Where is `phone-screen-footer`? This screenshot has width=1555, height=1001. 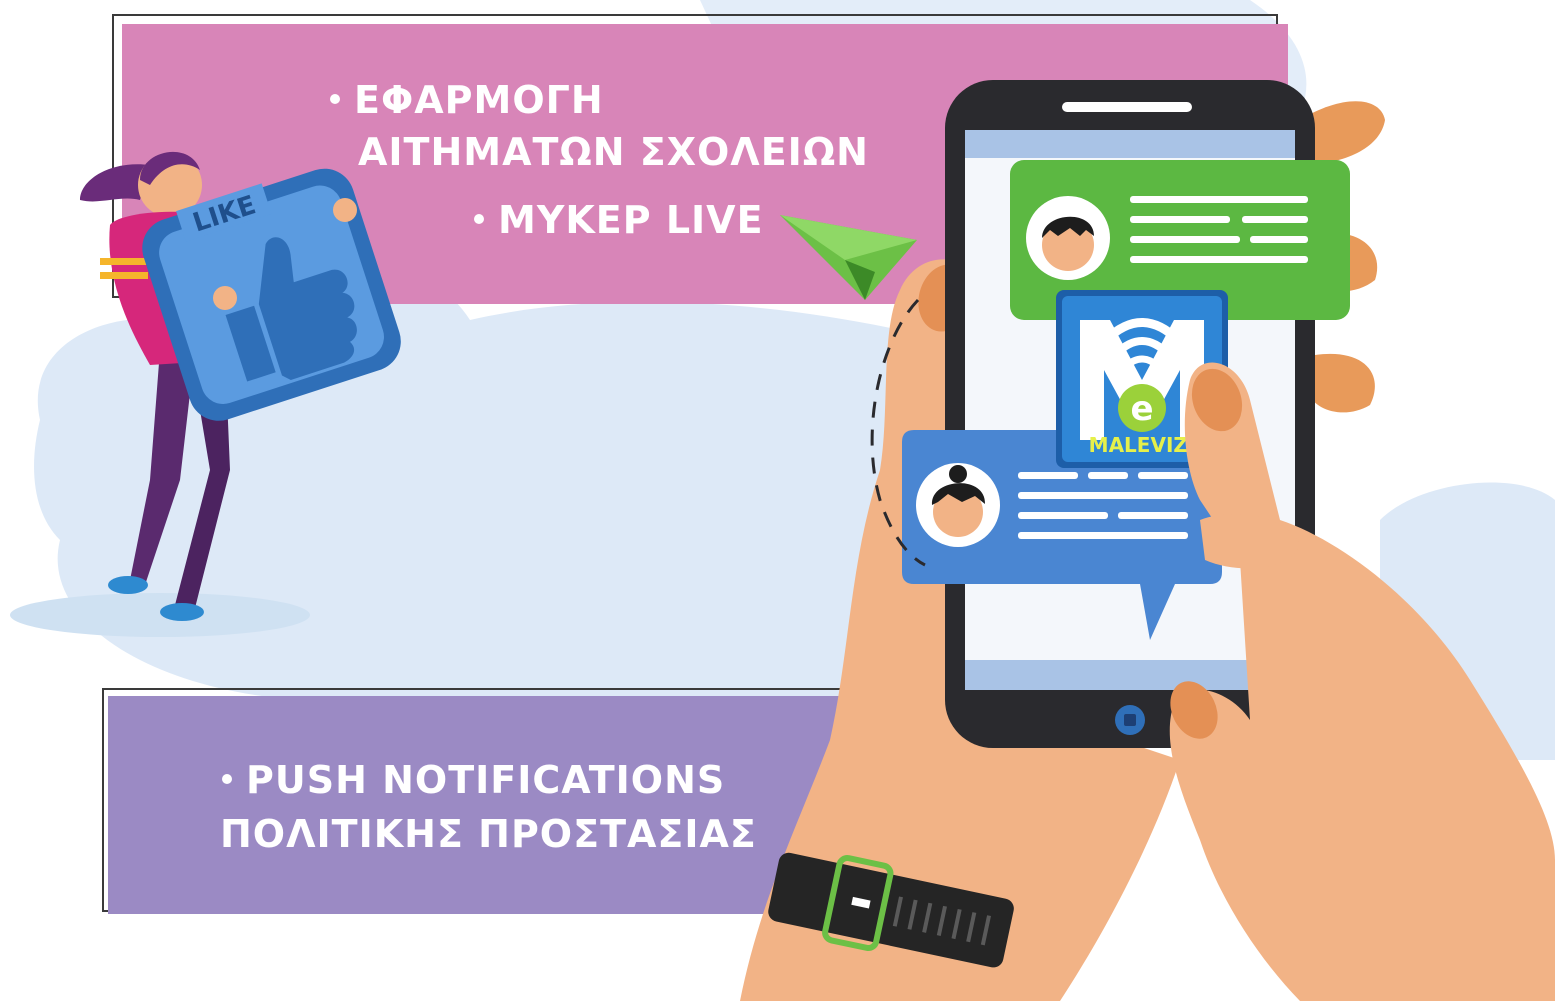
phone-screen-footer is located at coordinates (1130, 675).